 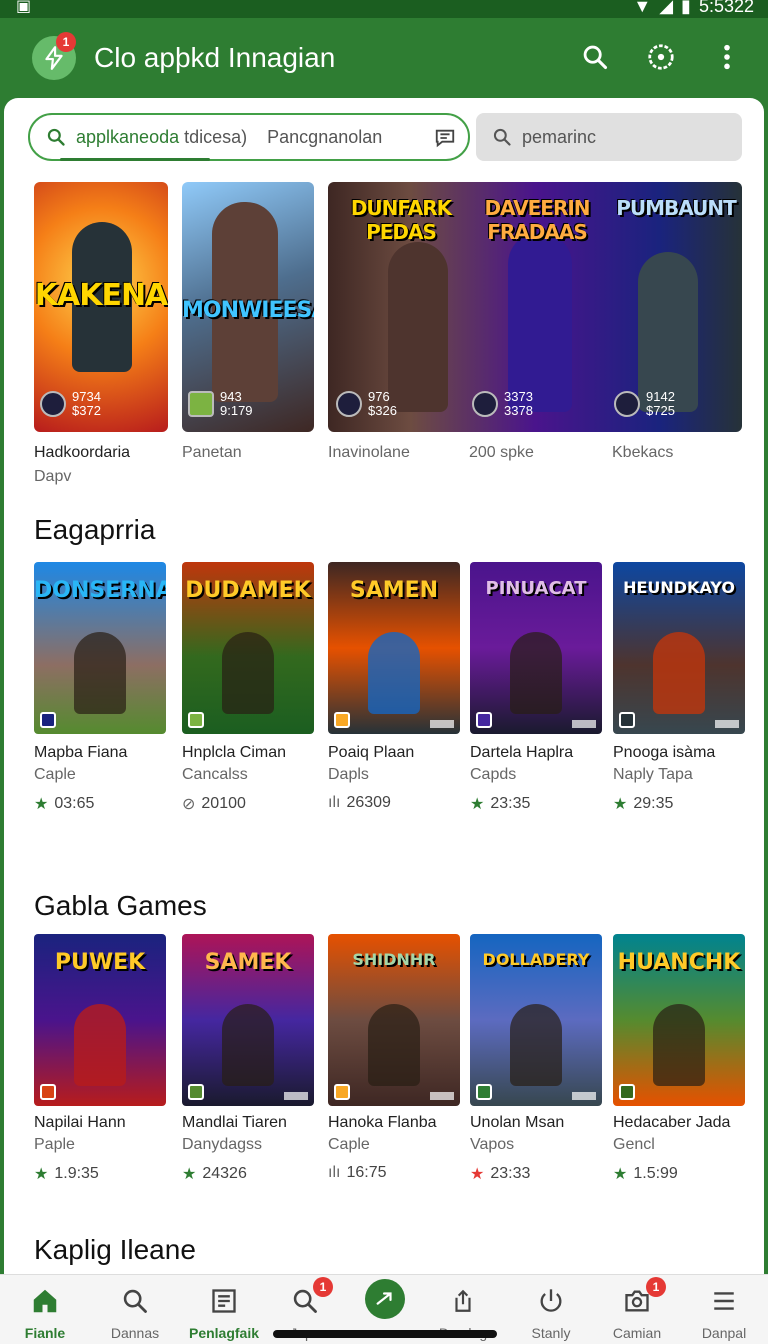 I want to click on featured-art-title: PUMBAUNT, so click(x=676, y=208).